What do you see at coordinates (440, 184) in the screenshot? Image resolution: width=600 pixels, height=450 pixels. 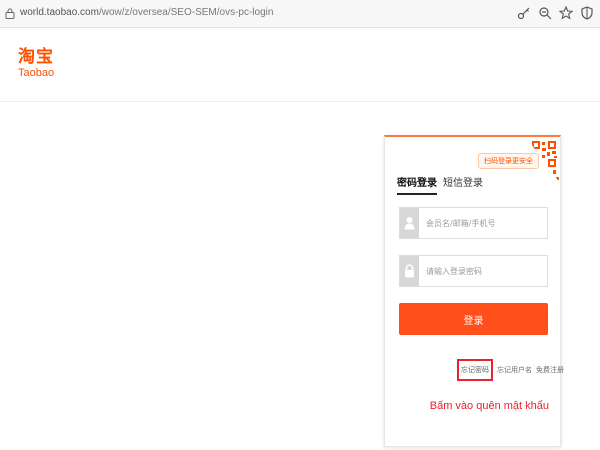 I see `login-tabs: 密码登录 短信登录` at bounding box center [440, 184].